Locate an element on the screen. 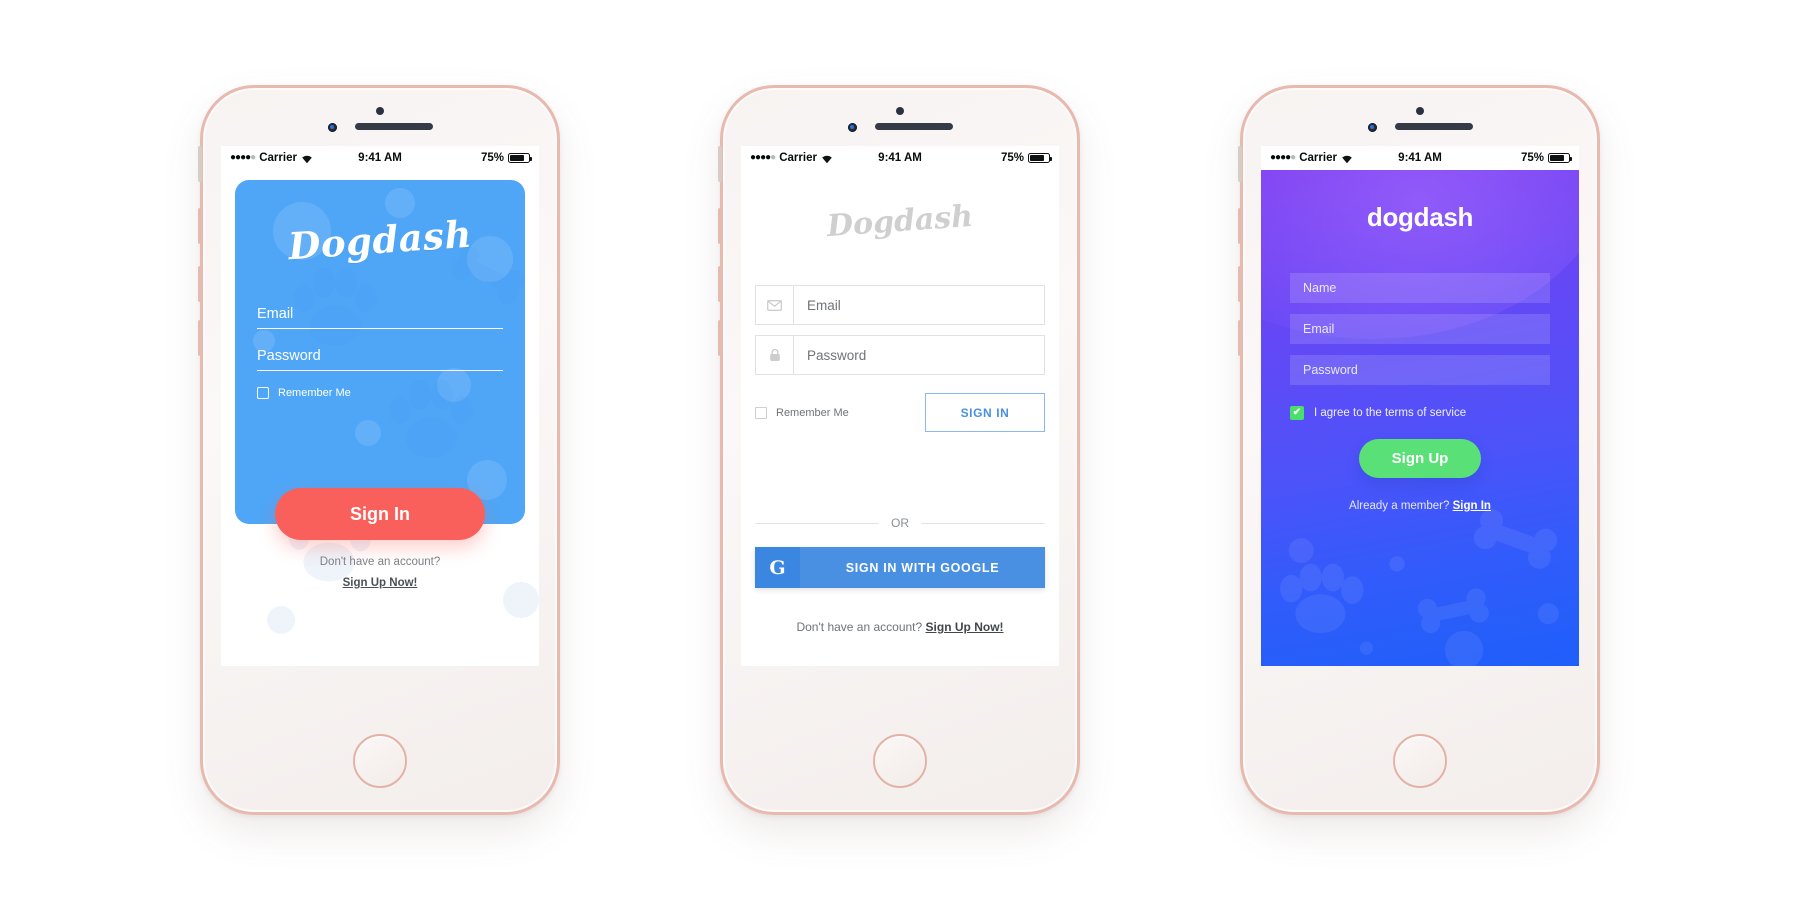 The width and height of the screenshot is (1800, 900). status-bar-2: ●●●●● Carrier 9:41 AM 75% is located at coordinates (900, 158).